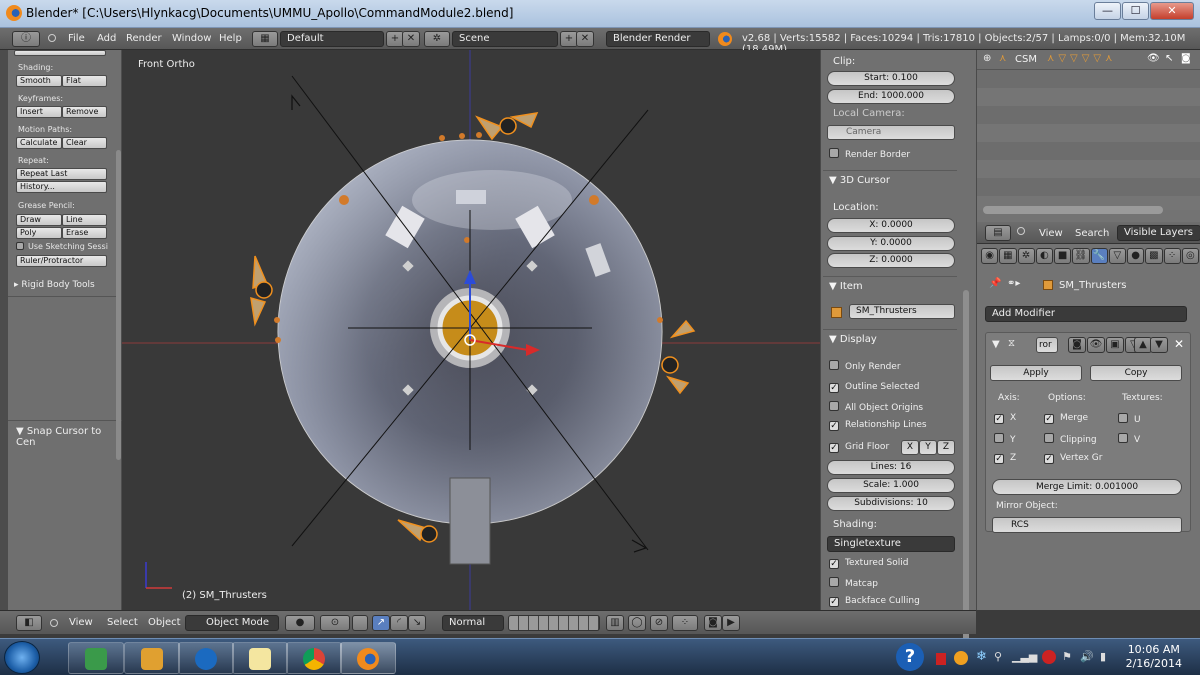 The width and height of the screenshot is (1200, 675). I want to click on network-icon: ⚲, so click(998, 656).